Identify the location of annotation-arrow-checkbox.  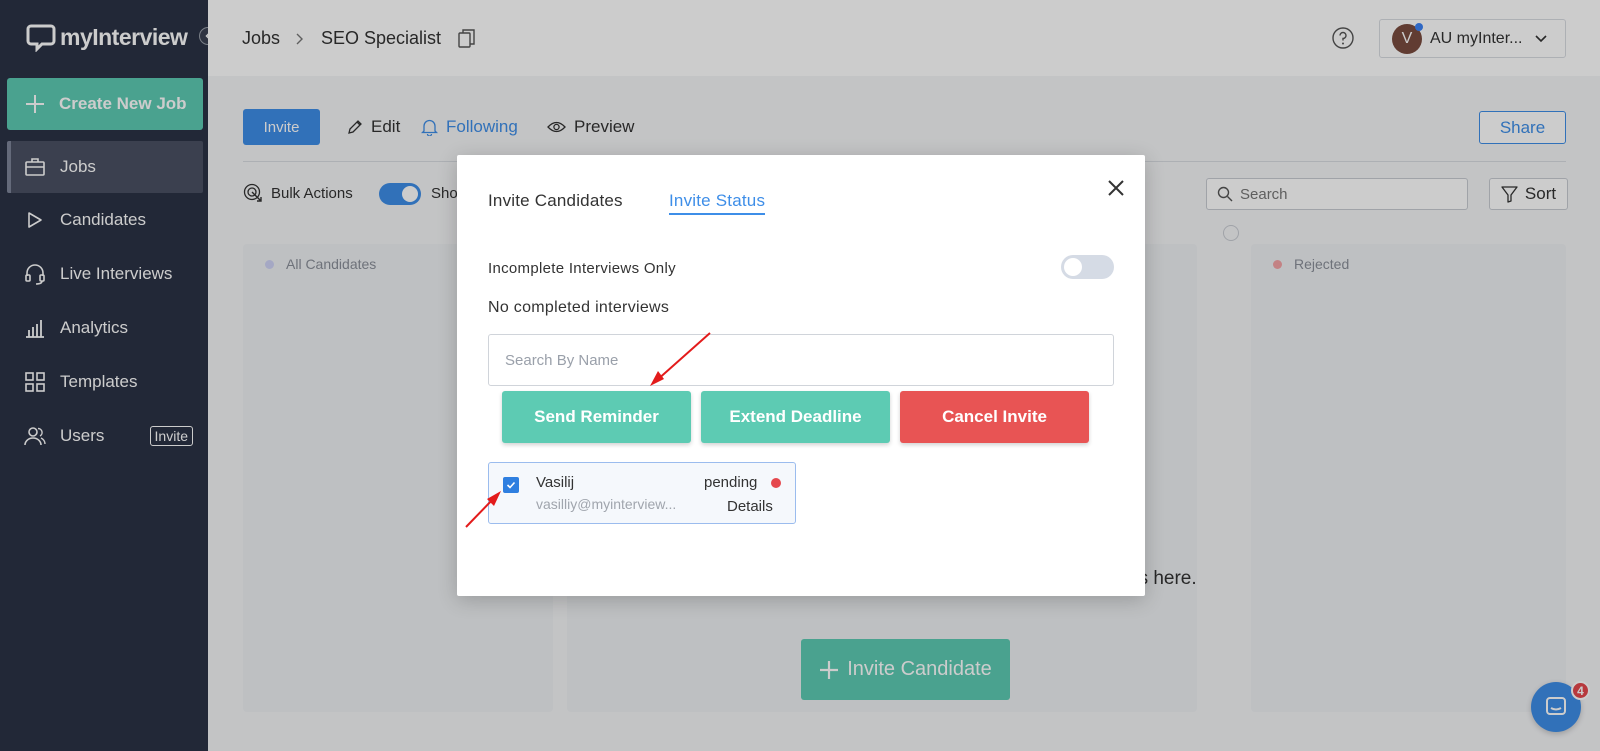
(483, 509).